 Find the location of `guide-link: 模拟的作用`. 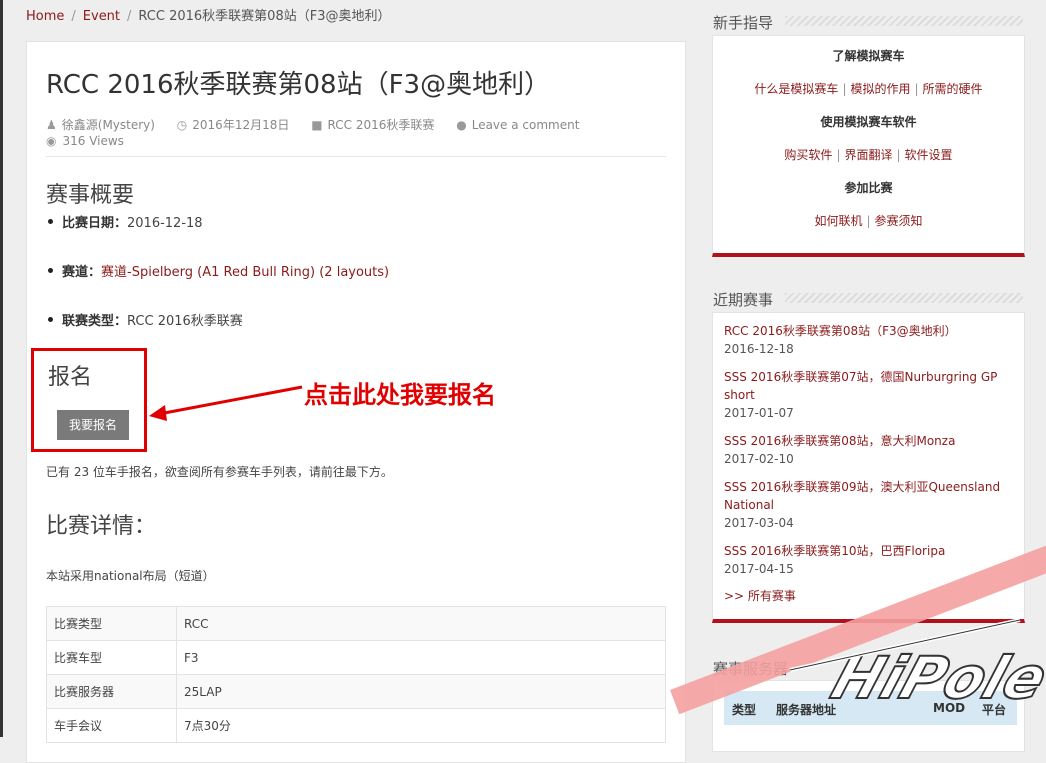

guide-link: 模拟的作用 is located at coordinates (880, 89).